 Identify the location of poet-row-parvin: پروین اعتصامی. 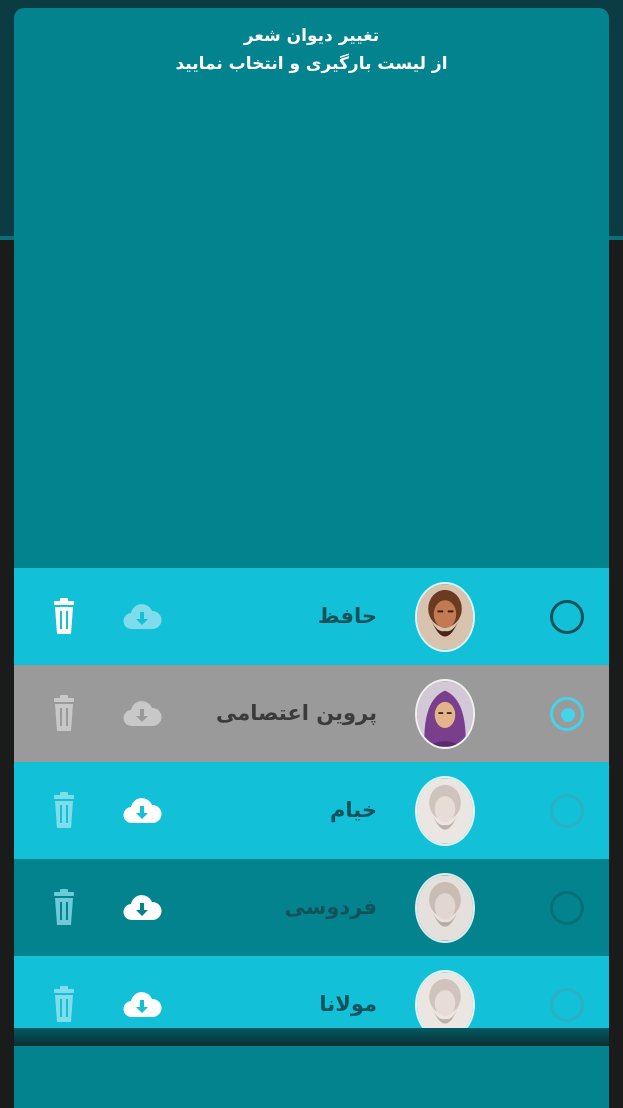
(311, 713).